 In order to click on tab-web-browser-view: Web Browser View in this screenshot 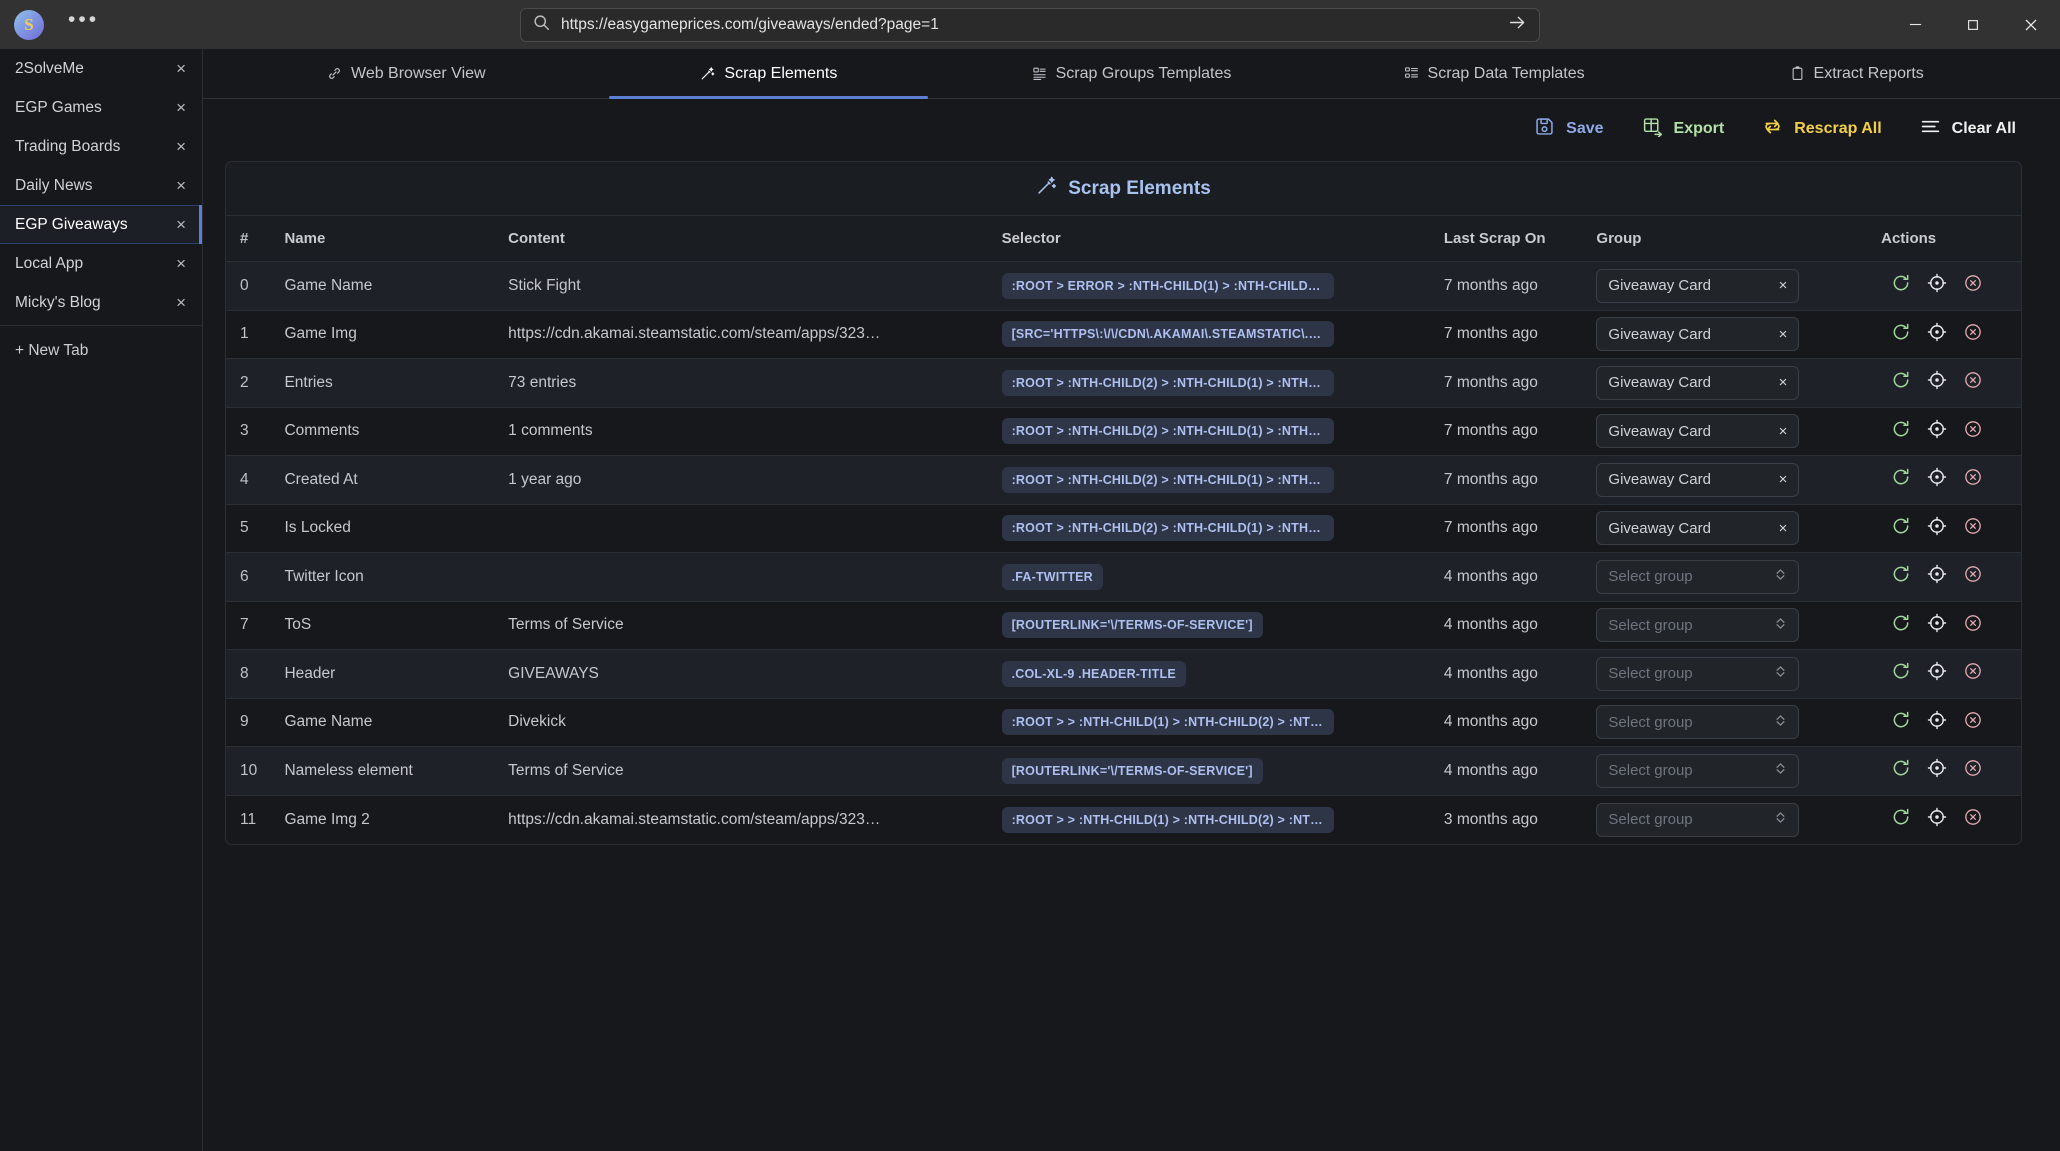, I will do `click(406, 73)`.